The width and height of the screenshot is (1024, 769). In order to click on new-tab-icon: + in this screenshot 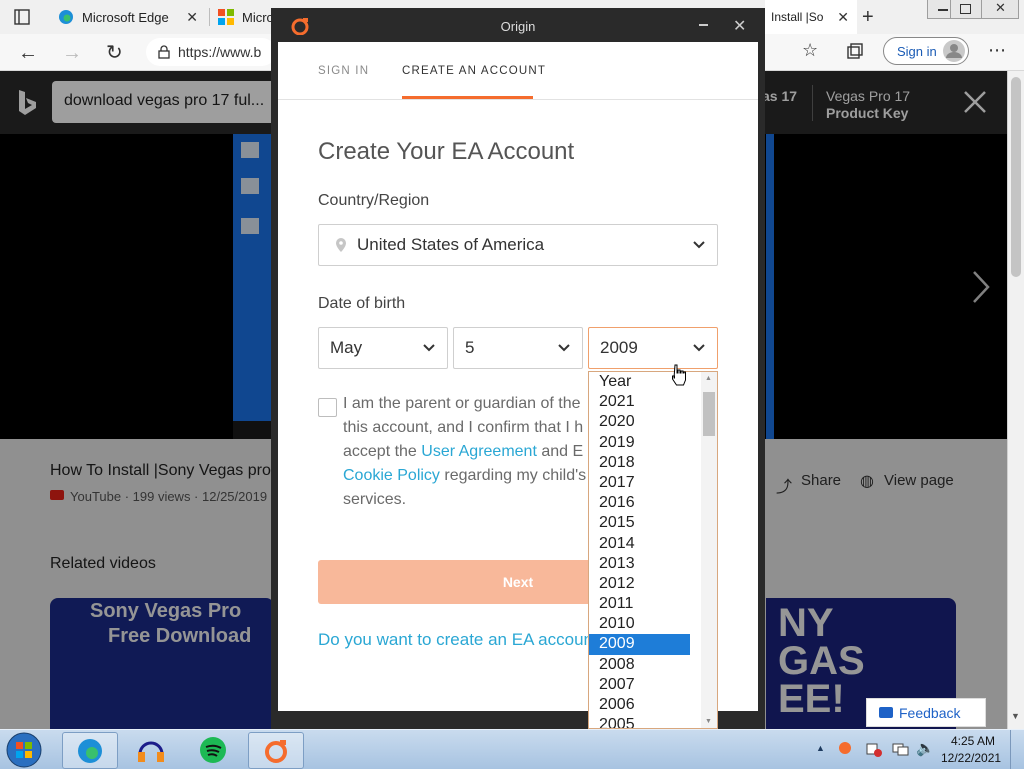, I will do `click(868, 17)`.